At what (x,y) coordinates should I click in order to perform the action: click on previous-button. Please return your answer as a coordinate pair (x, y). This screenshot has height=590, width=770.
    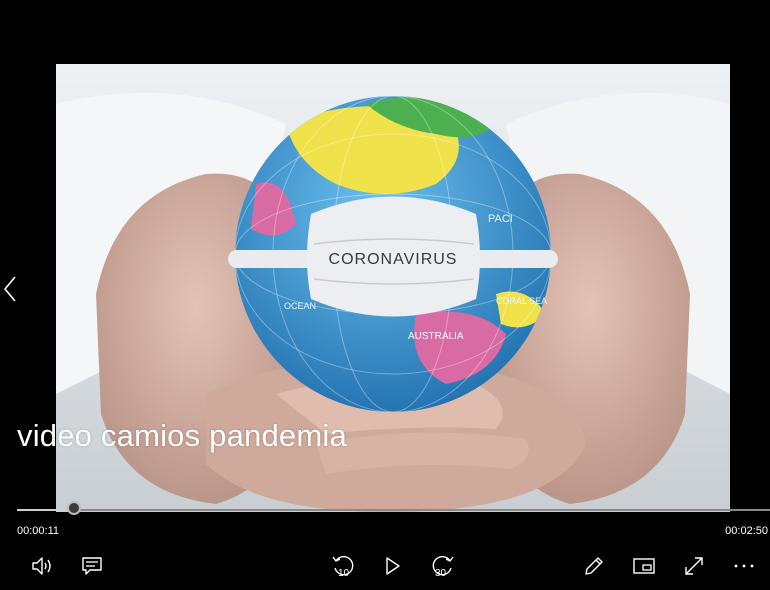
    Looking at the image, I should click on (10, 289).